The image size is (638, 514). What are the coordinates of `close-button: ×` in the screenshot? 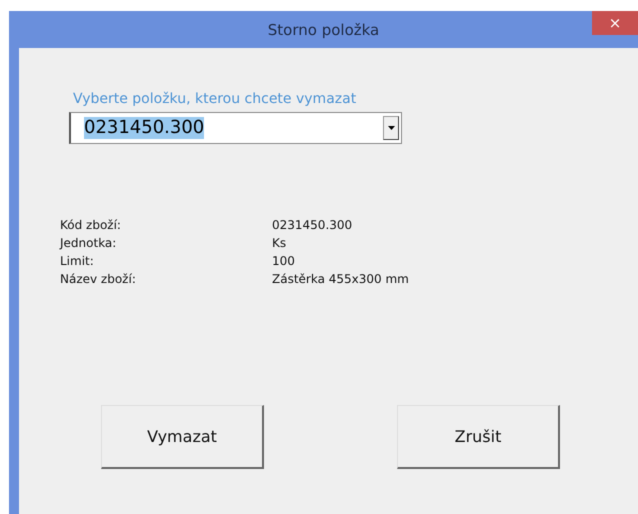 It's located at (615, 23).